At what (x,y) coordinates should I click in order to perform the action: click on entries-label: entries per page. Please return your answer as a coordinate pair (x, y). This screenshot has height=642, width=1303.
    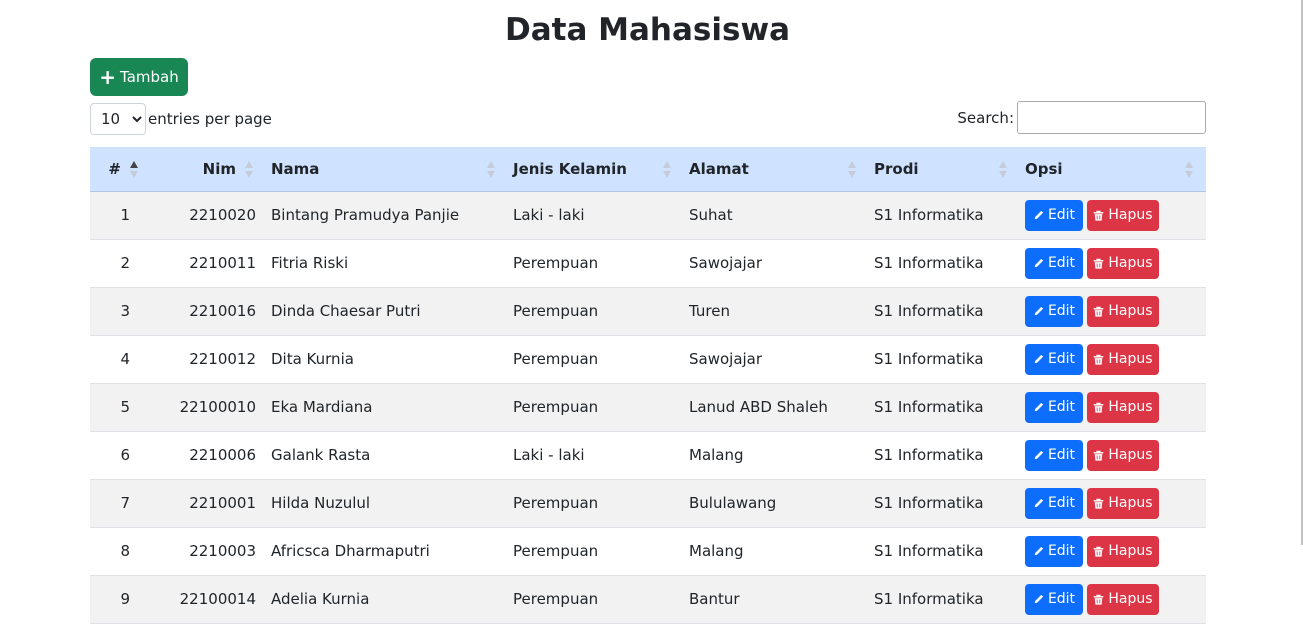
    Looking at the image, I should click on (210, 119).